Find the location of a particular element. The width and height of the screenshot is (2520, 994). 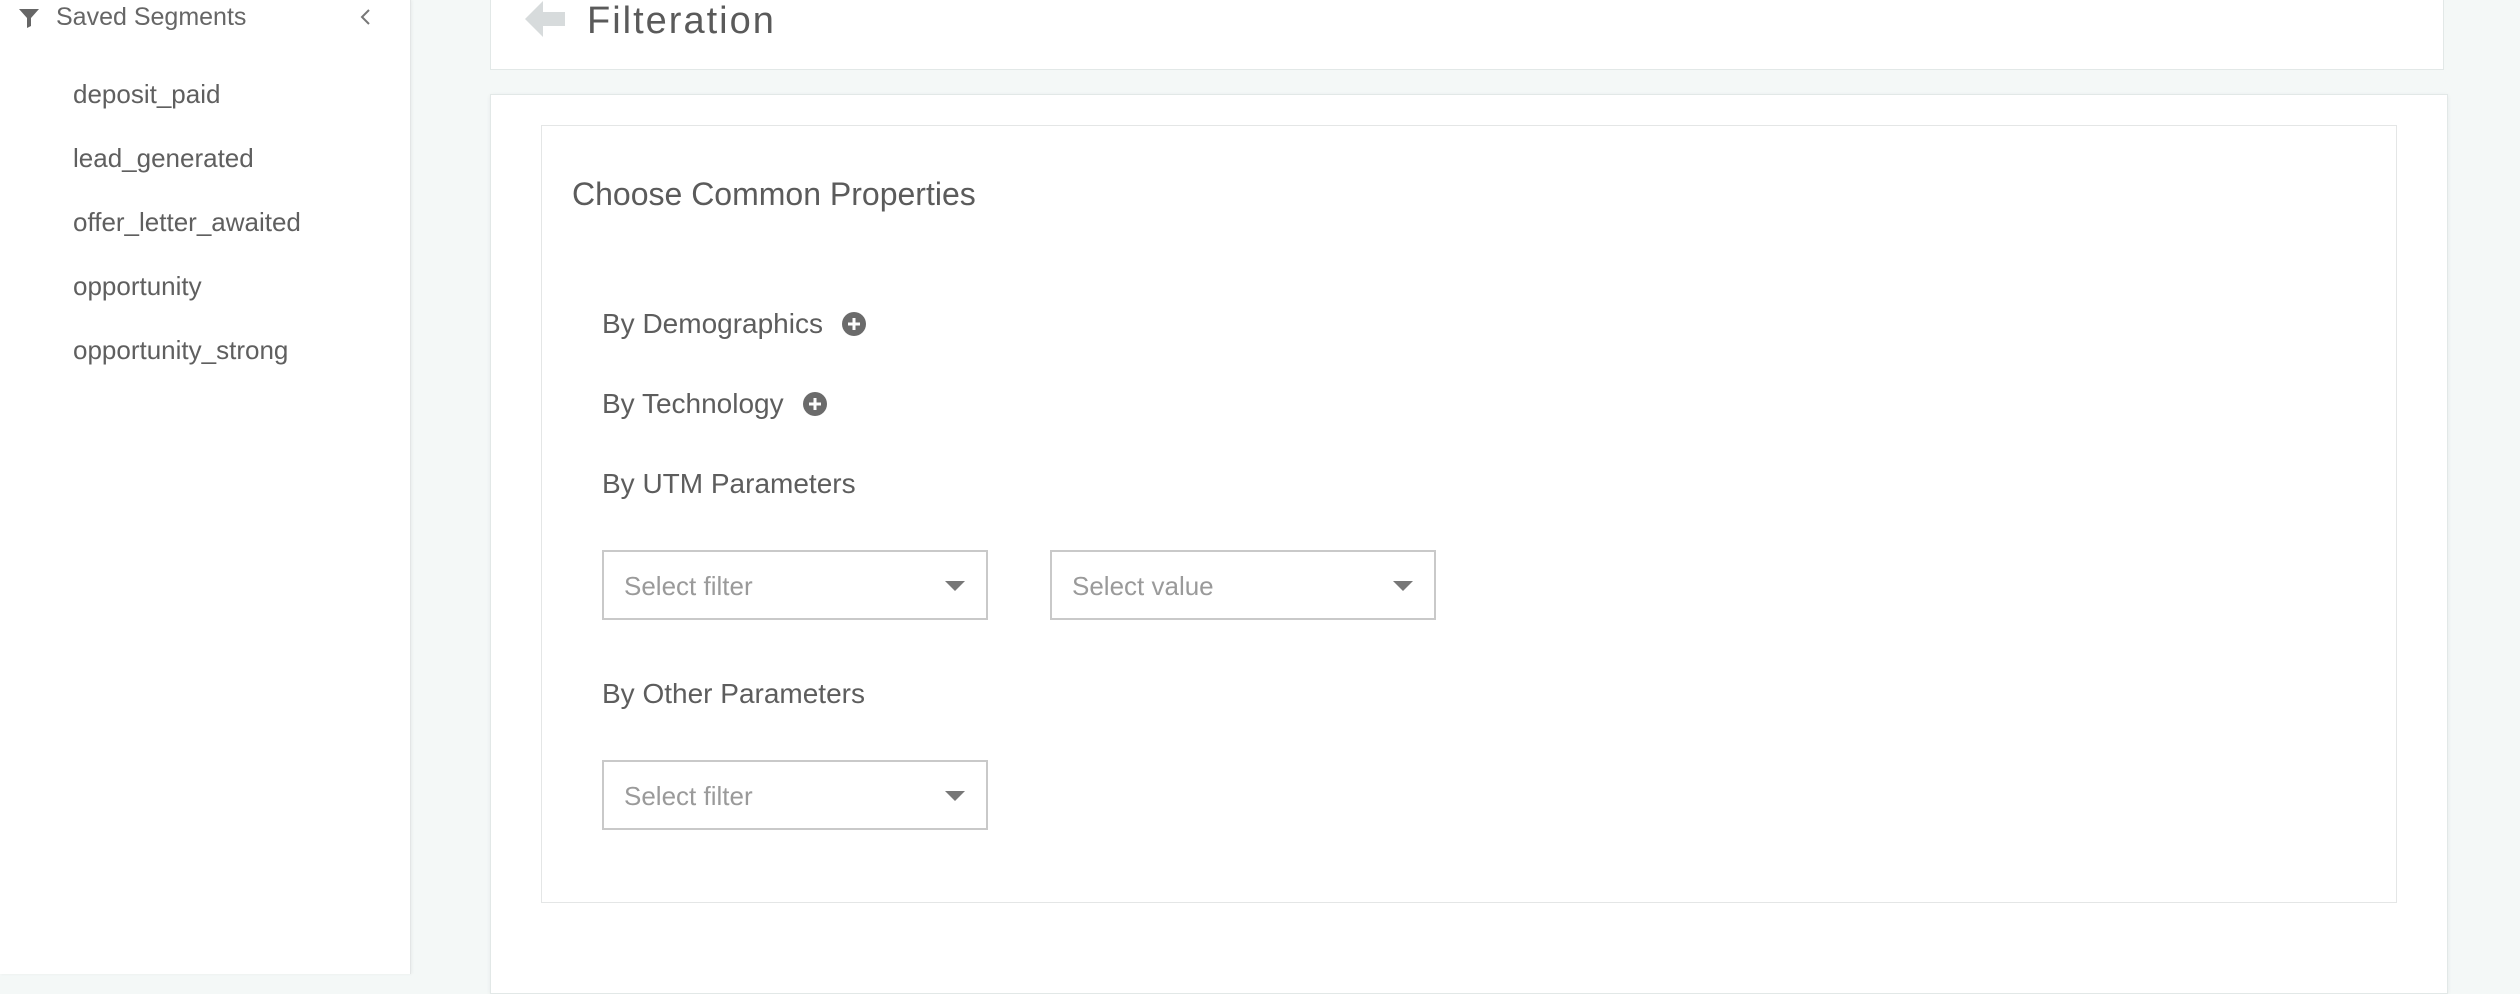

arrow-left-icon is located at coordinates (544, 20).